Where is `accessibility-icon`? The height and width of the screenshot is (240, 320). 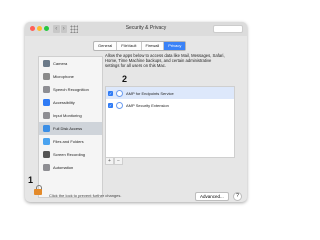 accessibility-icon is located at coordinates (46, 102).